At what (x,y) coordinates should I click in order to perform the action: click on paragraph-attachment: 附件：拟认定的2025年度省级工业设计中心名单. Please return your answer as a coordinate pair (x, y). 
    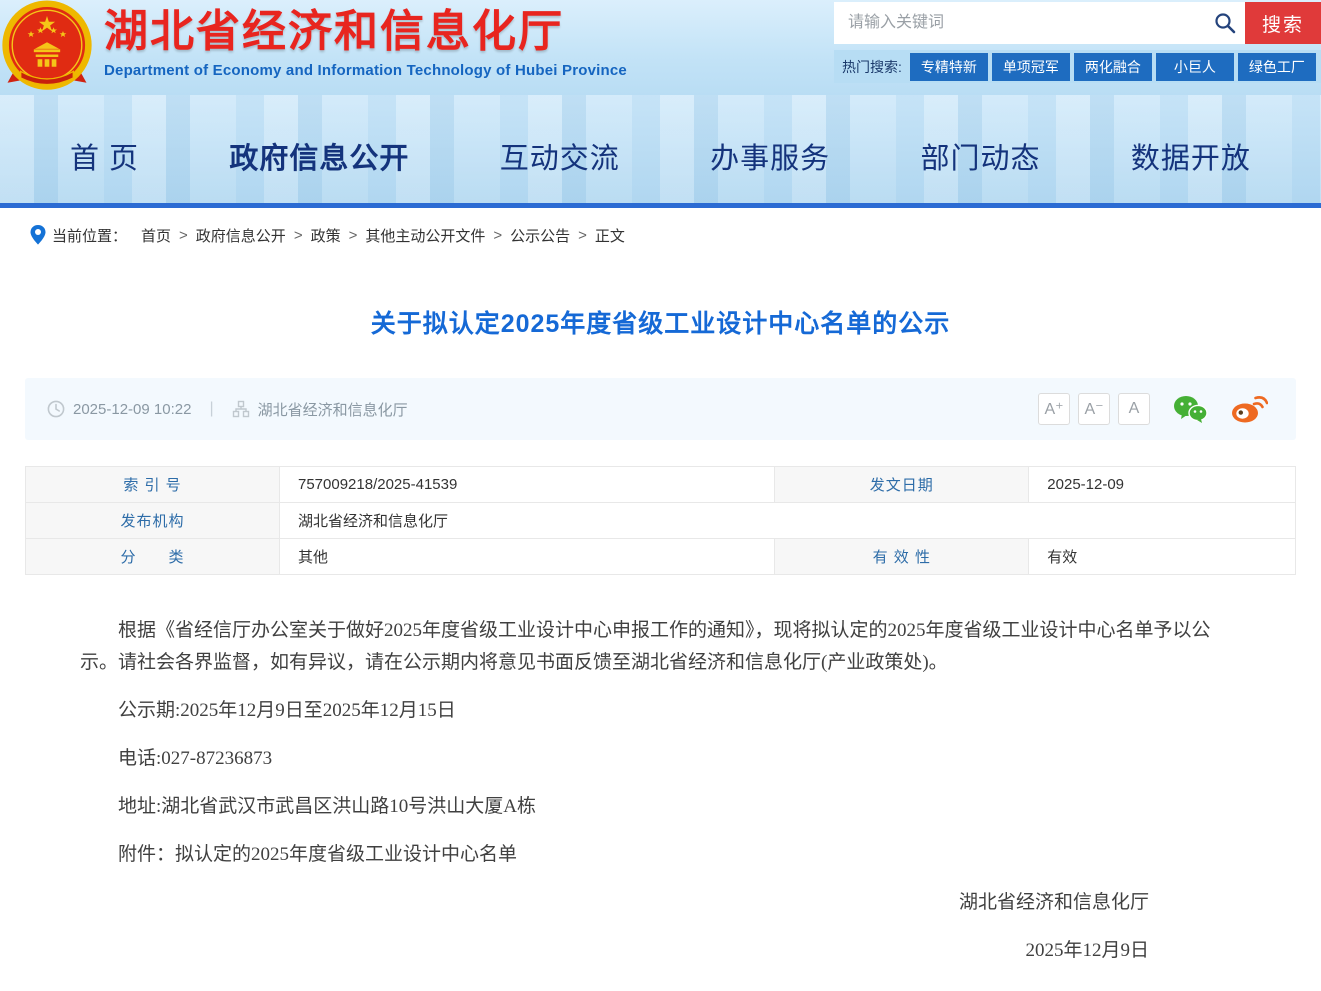
    Looking at the image, I should click on (660, 855).